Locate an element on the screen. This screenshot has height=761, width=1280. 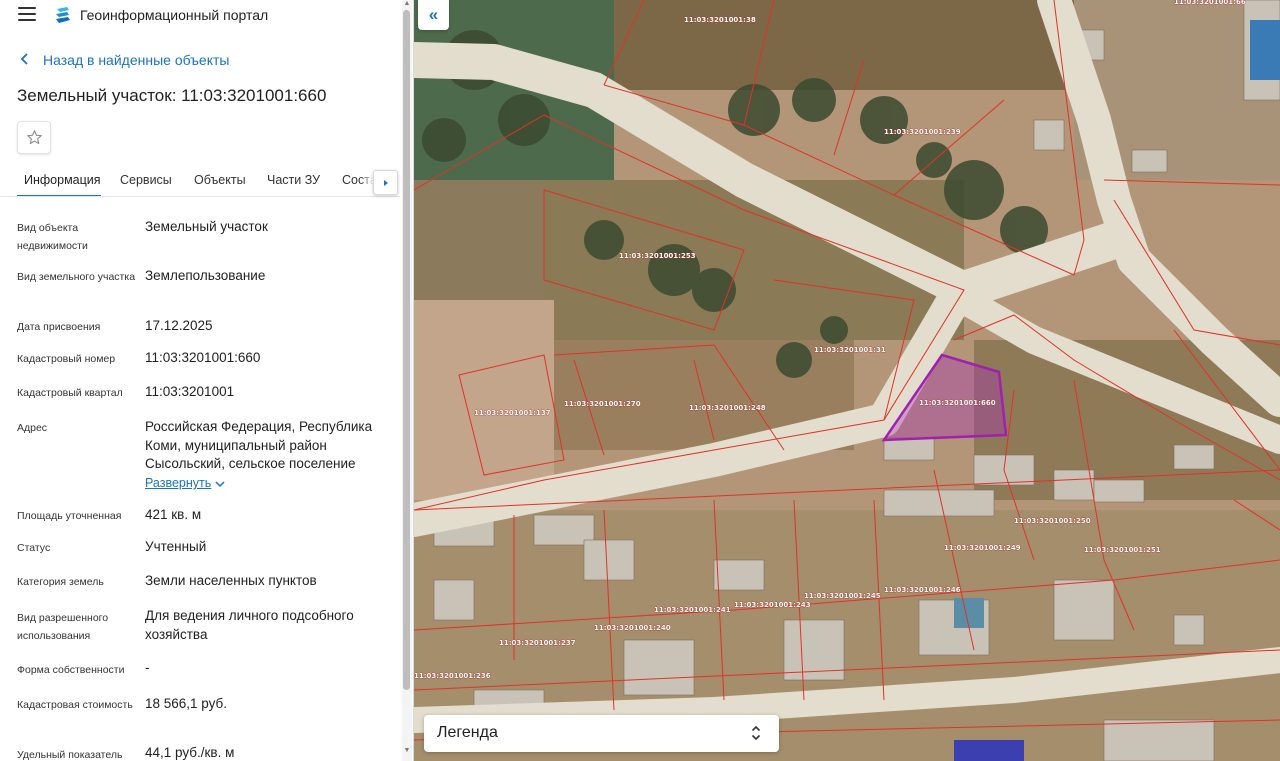
portal-logo-icon is located at coordinates (63, 15).